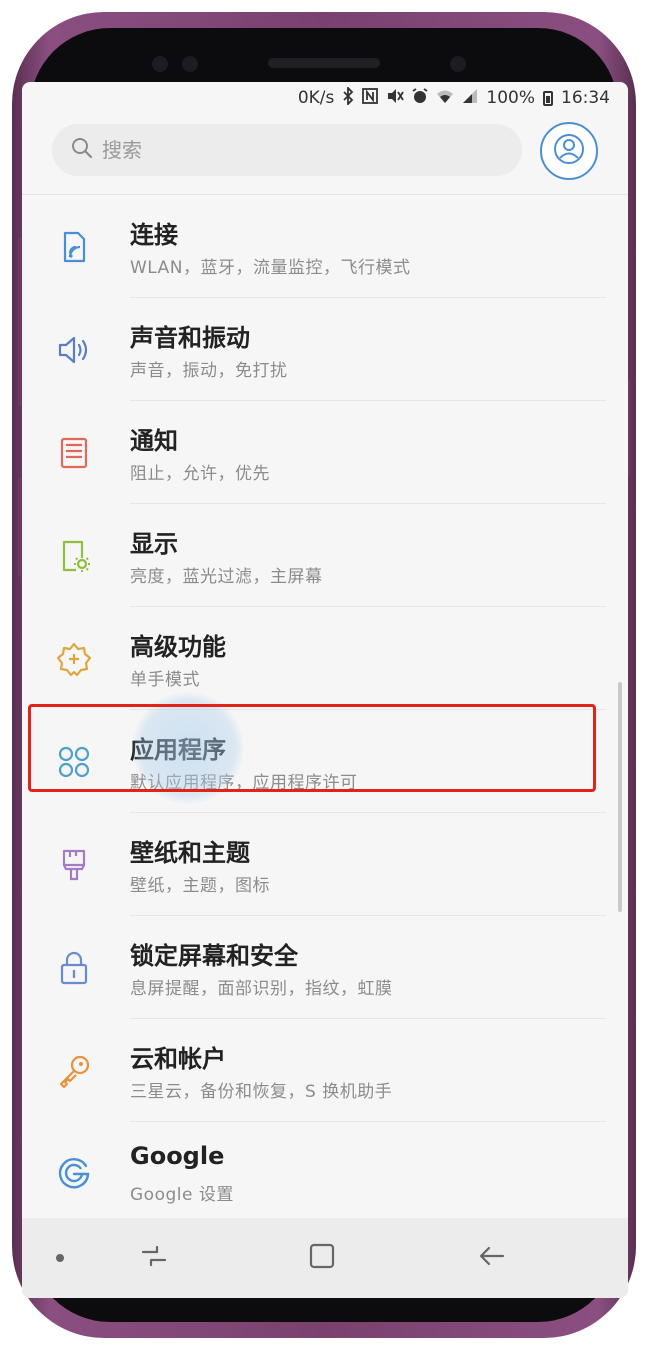  I want to click on profile-icon, so click(569, 151).